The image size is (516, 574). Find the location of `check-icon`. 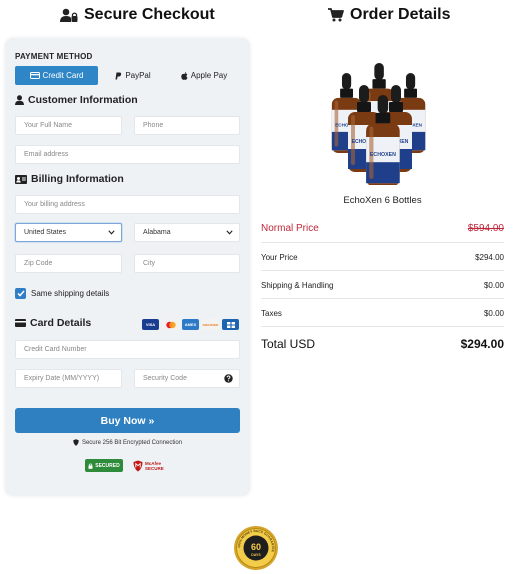

check-icon is located at coordinates (20, 293).